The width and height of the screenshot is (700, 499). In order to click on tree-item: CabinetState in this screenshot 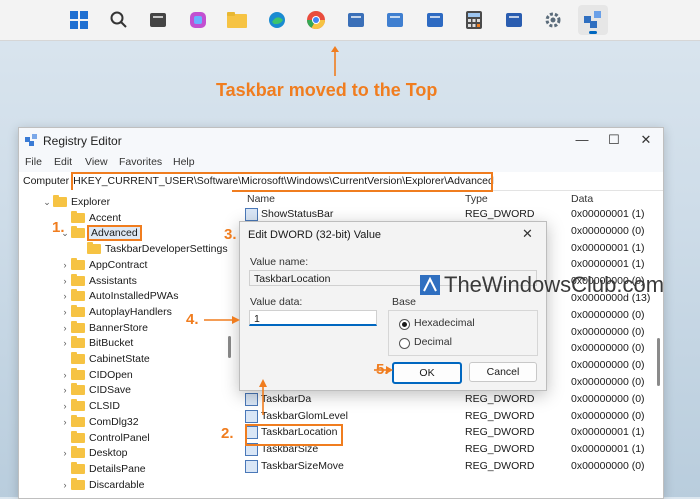, I will do `click(104, 359)`.